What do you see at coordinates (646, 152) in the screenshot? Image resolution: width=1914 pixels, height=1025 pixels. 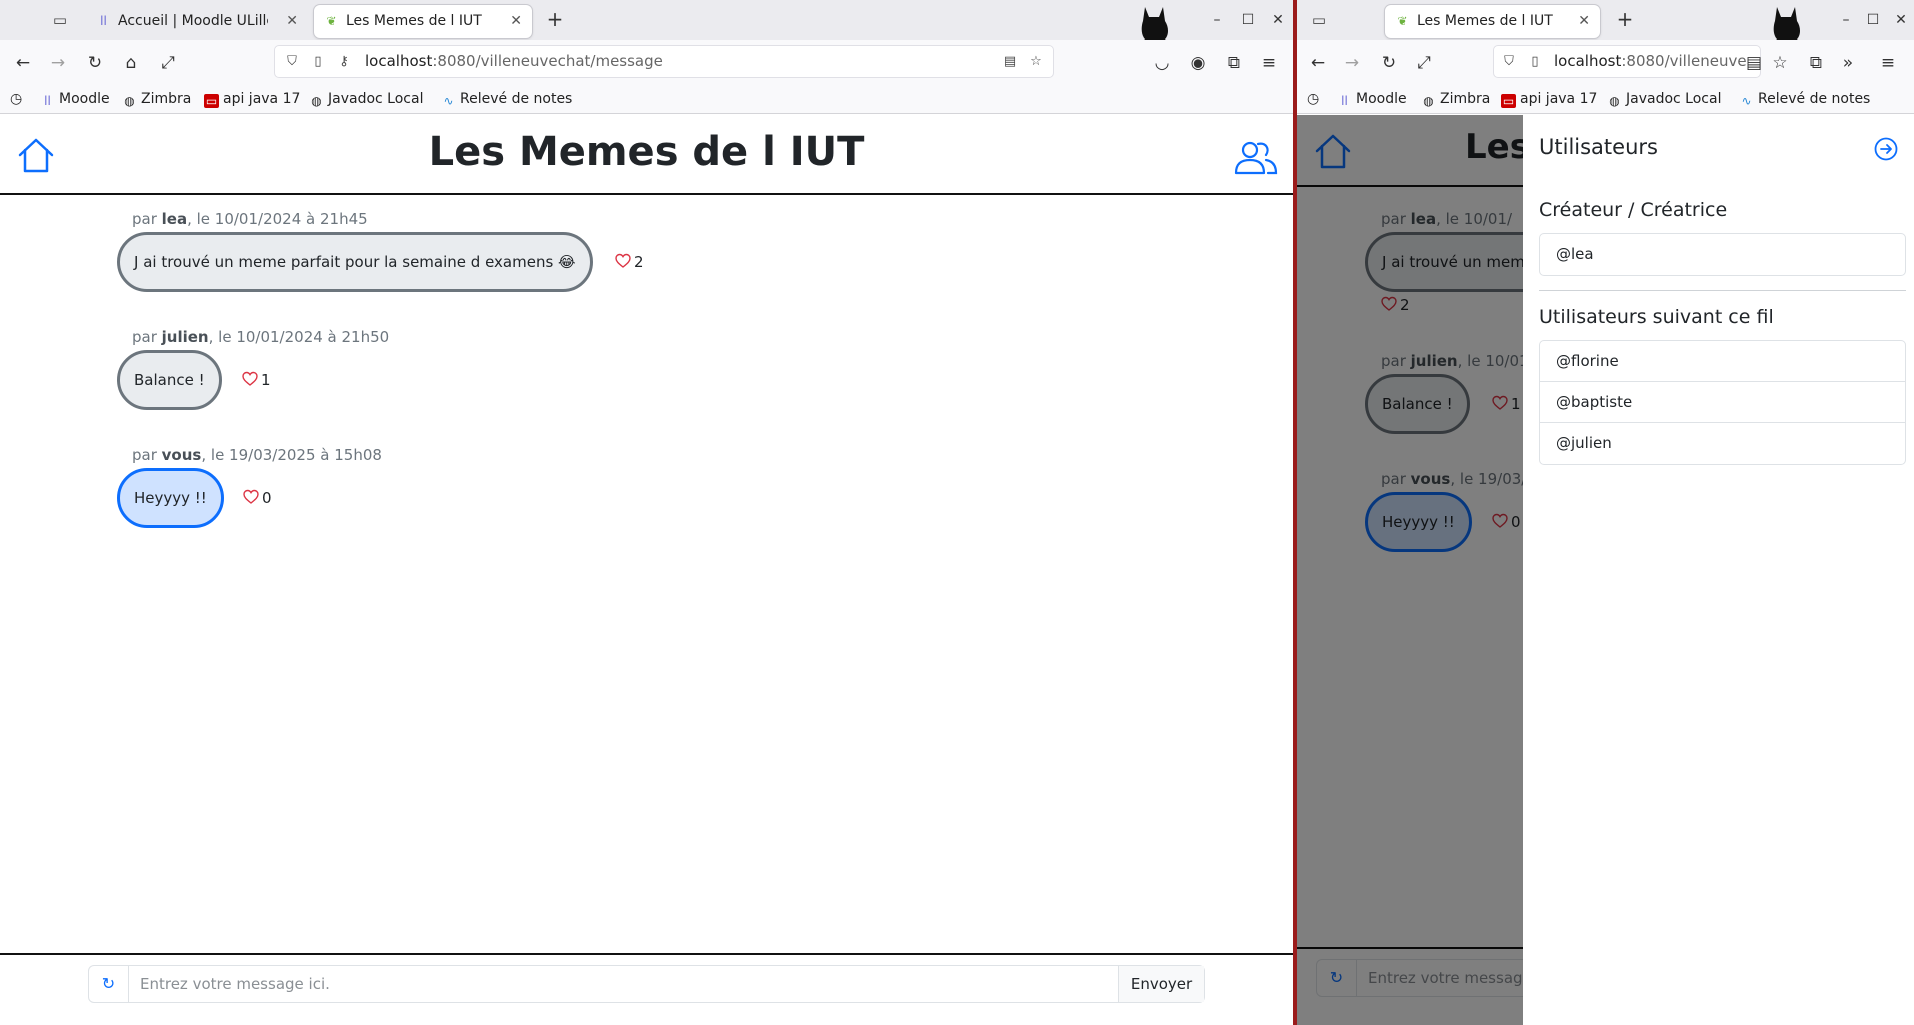 I see `page-title: Les Memes de l IUT` at bounding box center [646, 152].